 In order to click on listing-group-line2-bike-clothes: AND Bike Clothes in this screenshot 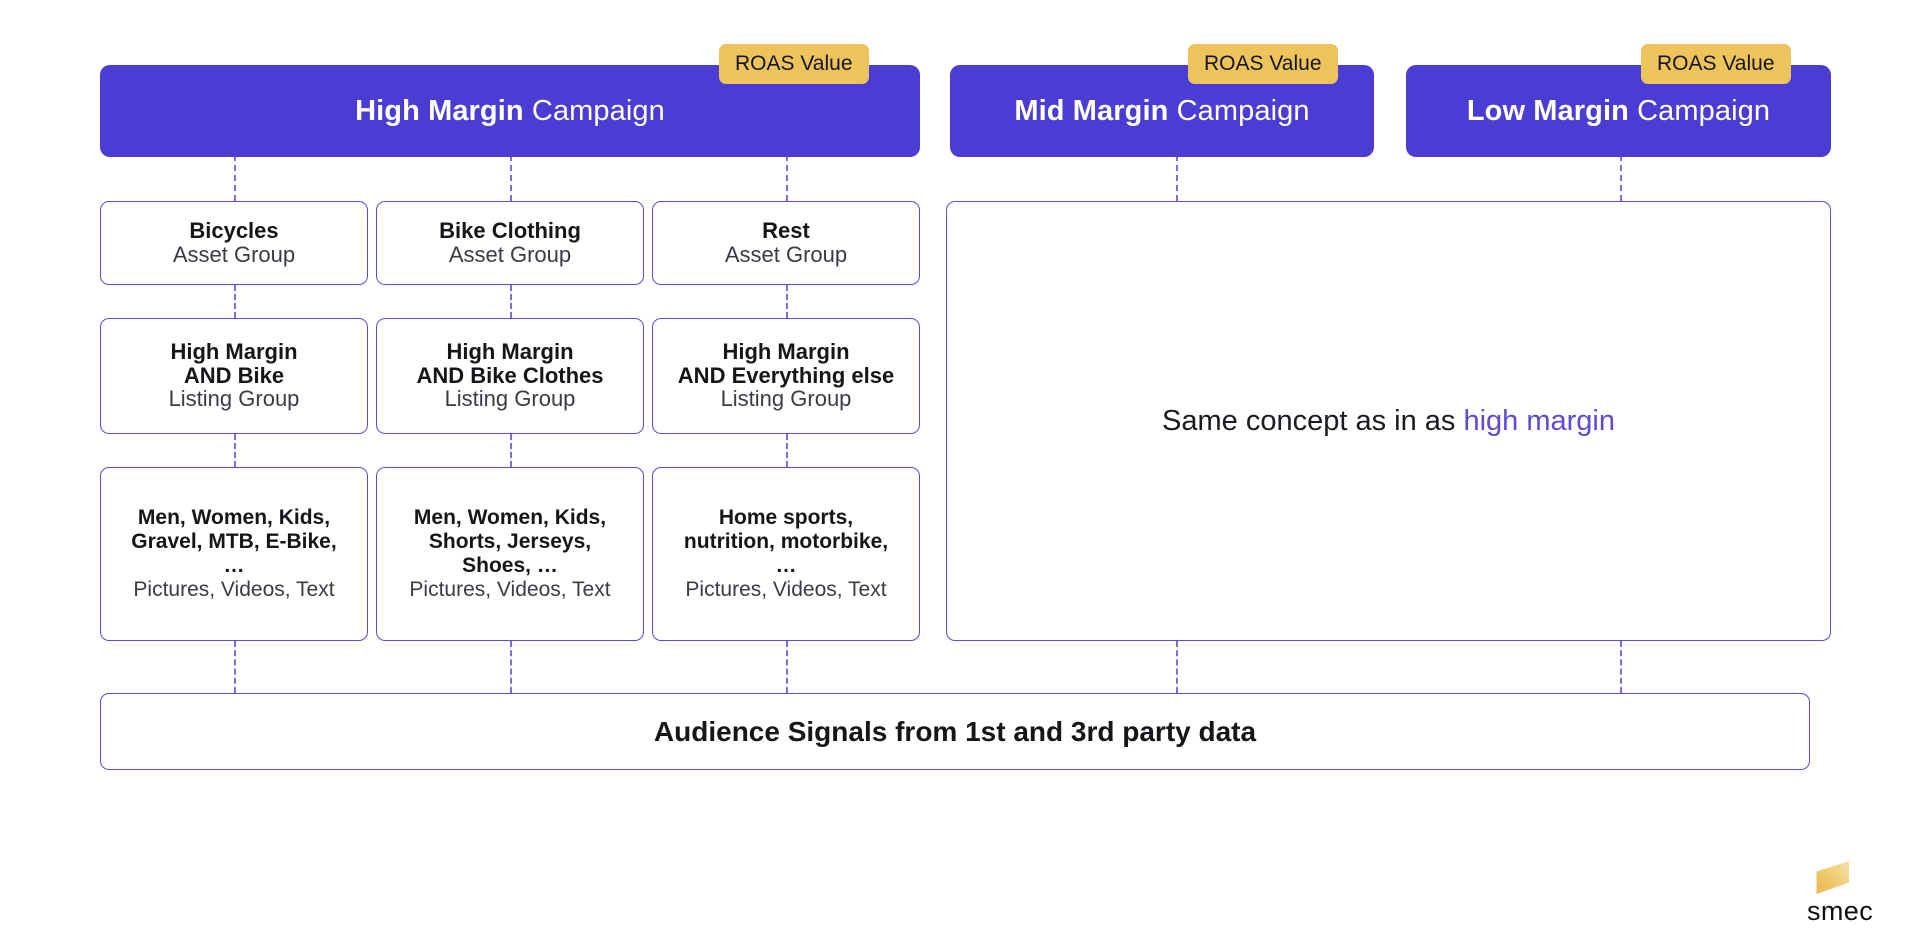, I will do `click(510, 375)`.